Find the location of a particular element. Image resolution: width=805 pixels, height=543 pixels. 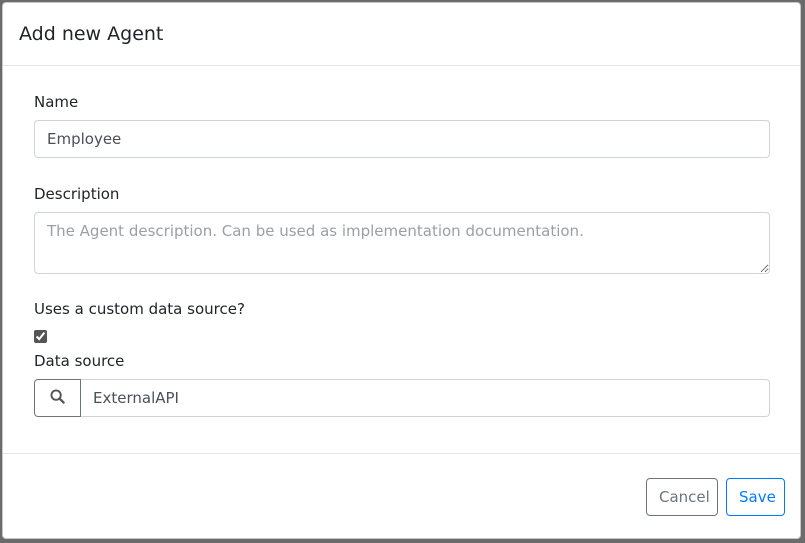

custom-data-source-checkbox is located at coordinates (40, 336).